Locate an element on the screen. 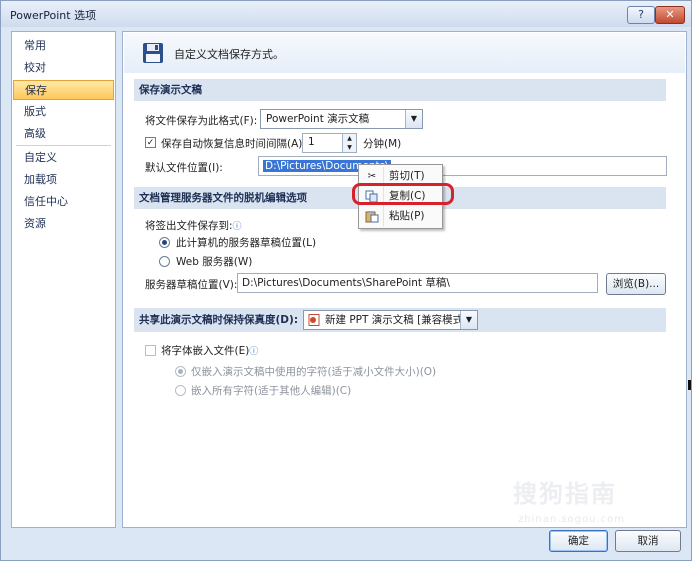  floppy-disk-icon is located at coordinates (153, 53).